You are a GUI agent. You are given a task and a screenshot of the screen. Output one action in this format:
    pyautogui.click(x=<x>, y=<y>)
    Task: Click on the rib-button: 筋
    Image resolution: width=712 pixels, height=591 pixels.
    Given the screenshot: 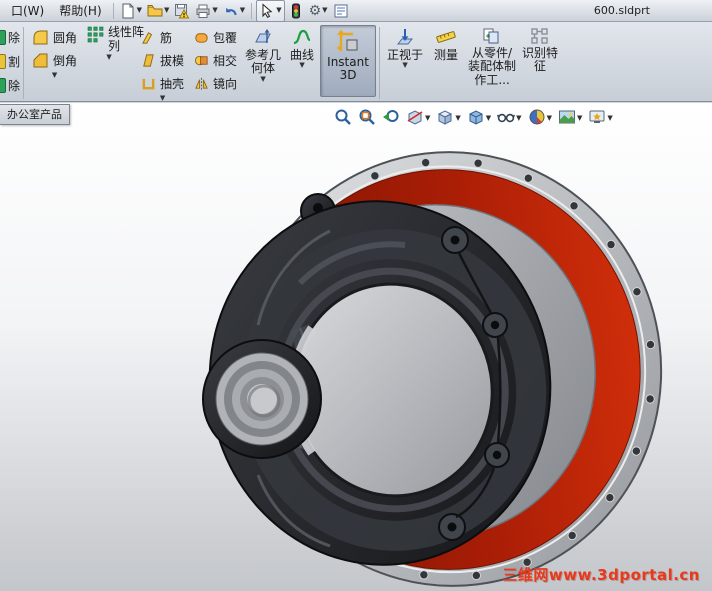 What is the action you would take?
    pyautogui.click(x=156, y=37)
    